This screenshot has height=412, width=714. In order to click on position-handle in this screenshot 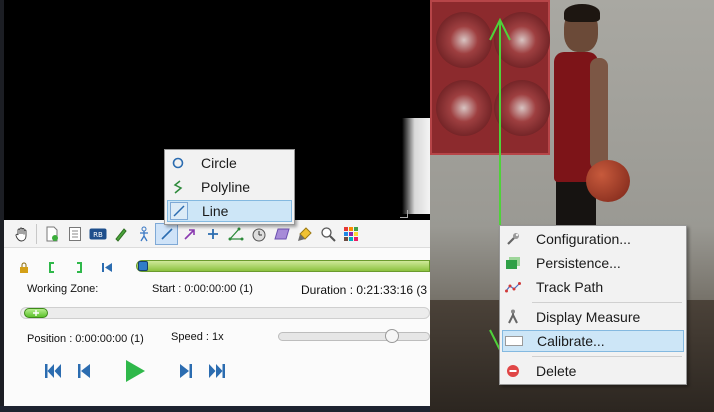, I will do `click(36, 313)`.